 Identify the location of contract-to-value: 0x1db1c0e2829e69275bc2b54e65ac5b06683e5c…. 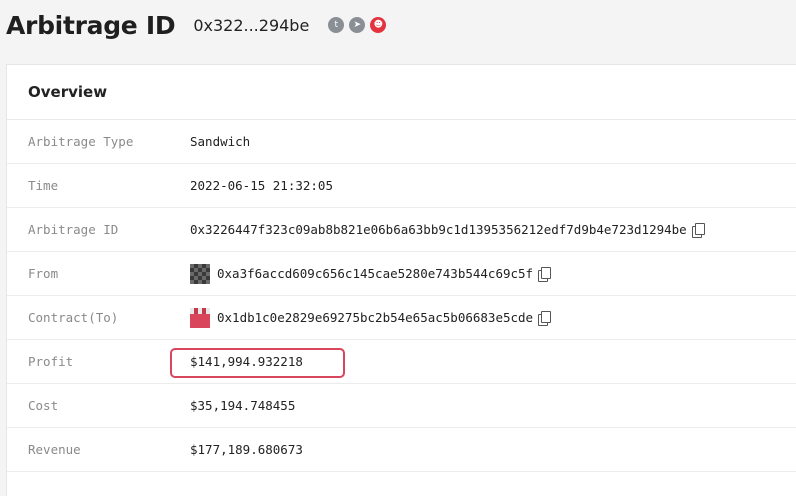
(371, 317).